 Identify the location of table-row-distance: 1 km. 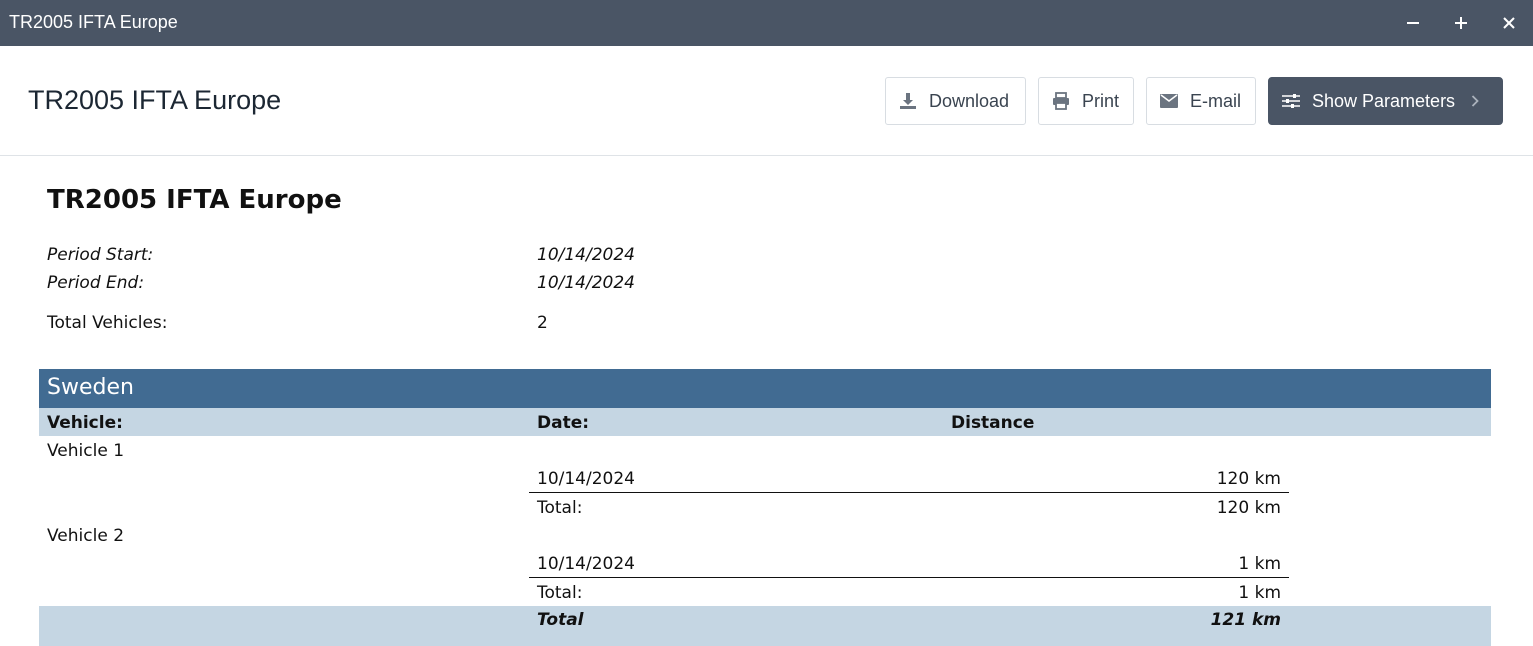
(1259, 564).